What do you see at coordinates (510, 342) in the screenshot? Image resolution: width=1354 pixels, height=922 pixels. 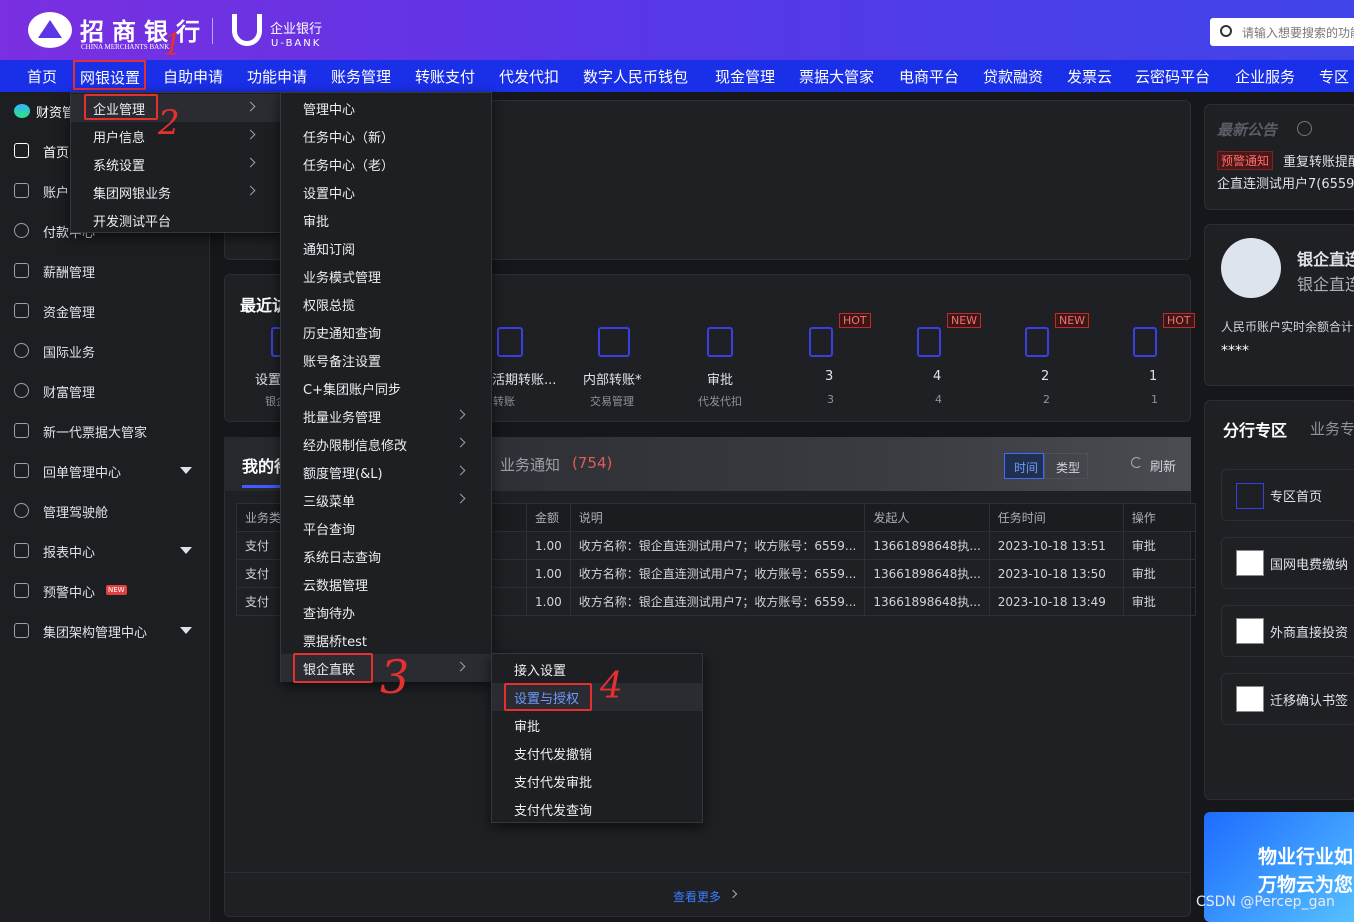 I see `transfer-icon` at bounding box center [510, 342].